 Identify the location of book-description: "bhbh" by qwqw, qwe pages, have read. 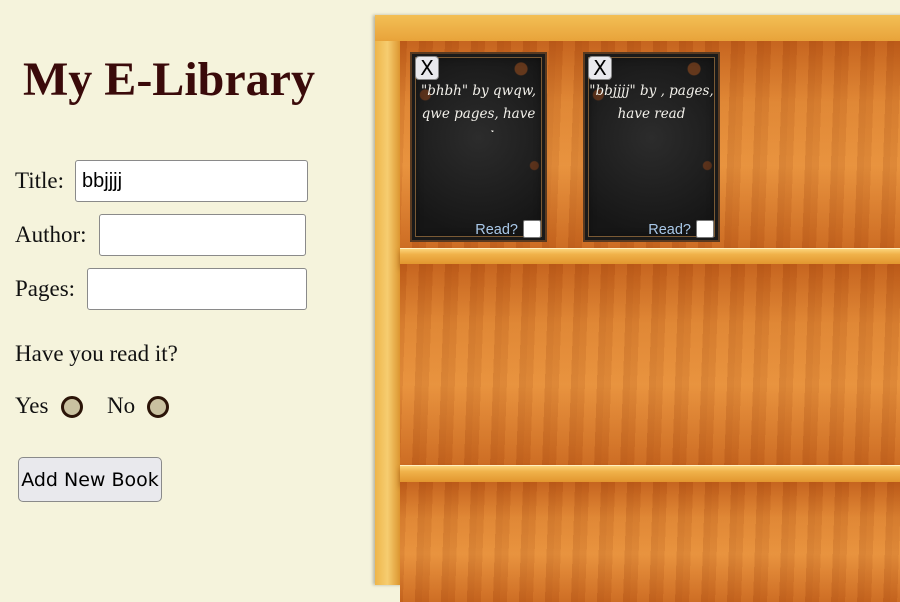
(478, 107).